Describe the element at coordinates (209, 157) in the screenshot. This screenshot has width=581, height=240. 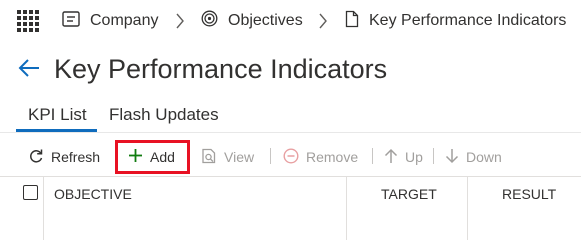
I see `view-icon` at that location.